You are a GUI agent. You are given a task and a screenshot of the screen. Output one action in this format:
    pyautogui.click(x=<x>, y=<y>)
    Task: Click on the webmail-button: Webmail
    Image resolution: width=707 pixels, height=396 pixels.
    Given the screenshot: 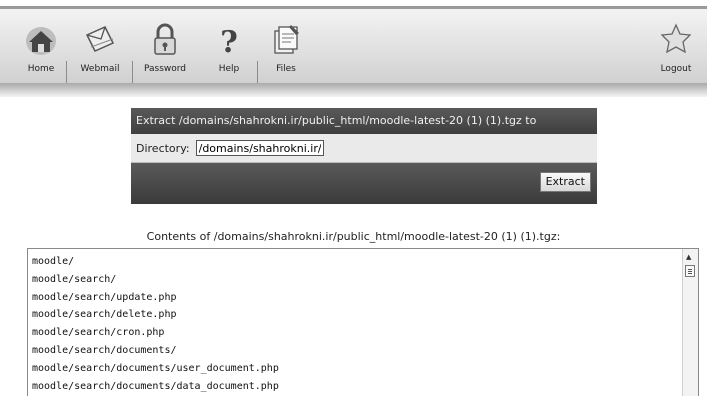 What is the action you would take?
    pyautogui.click(x=100, y=49)
    